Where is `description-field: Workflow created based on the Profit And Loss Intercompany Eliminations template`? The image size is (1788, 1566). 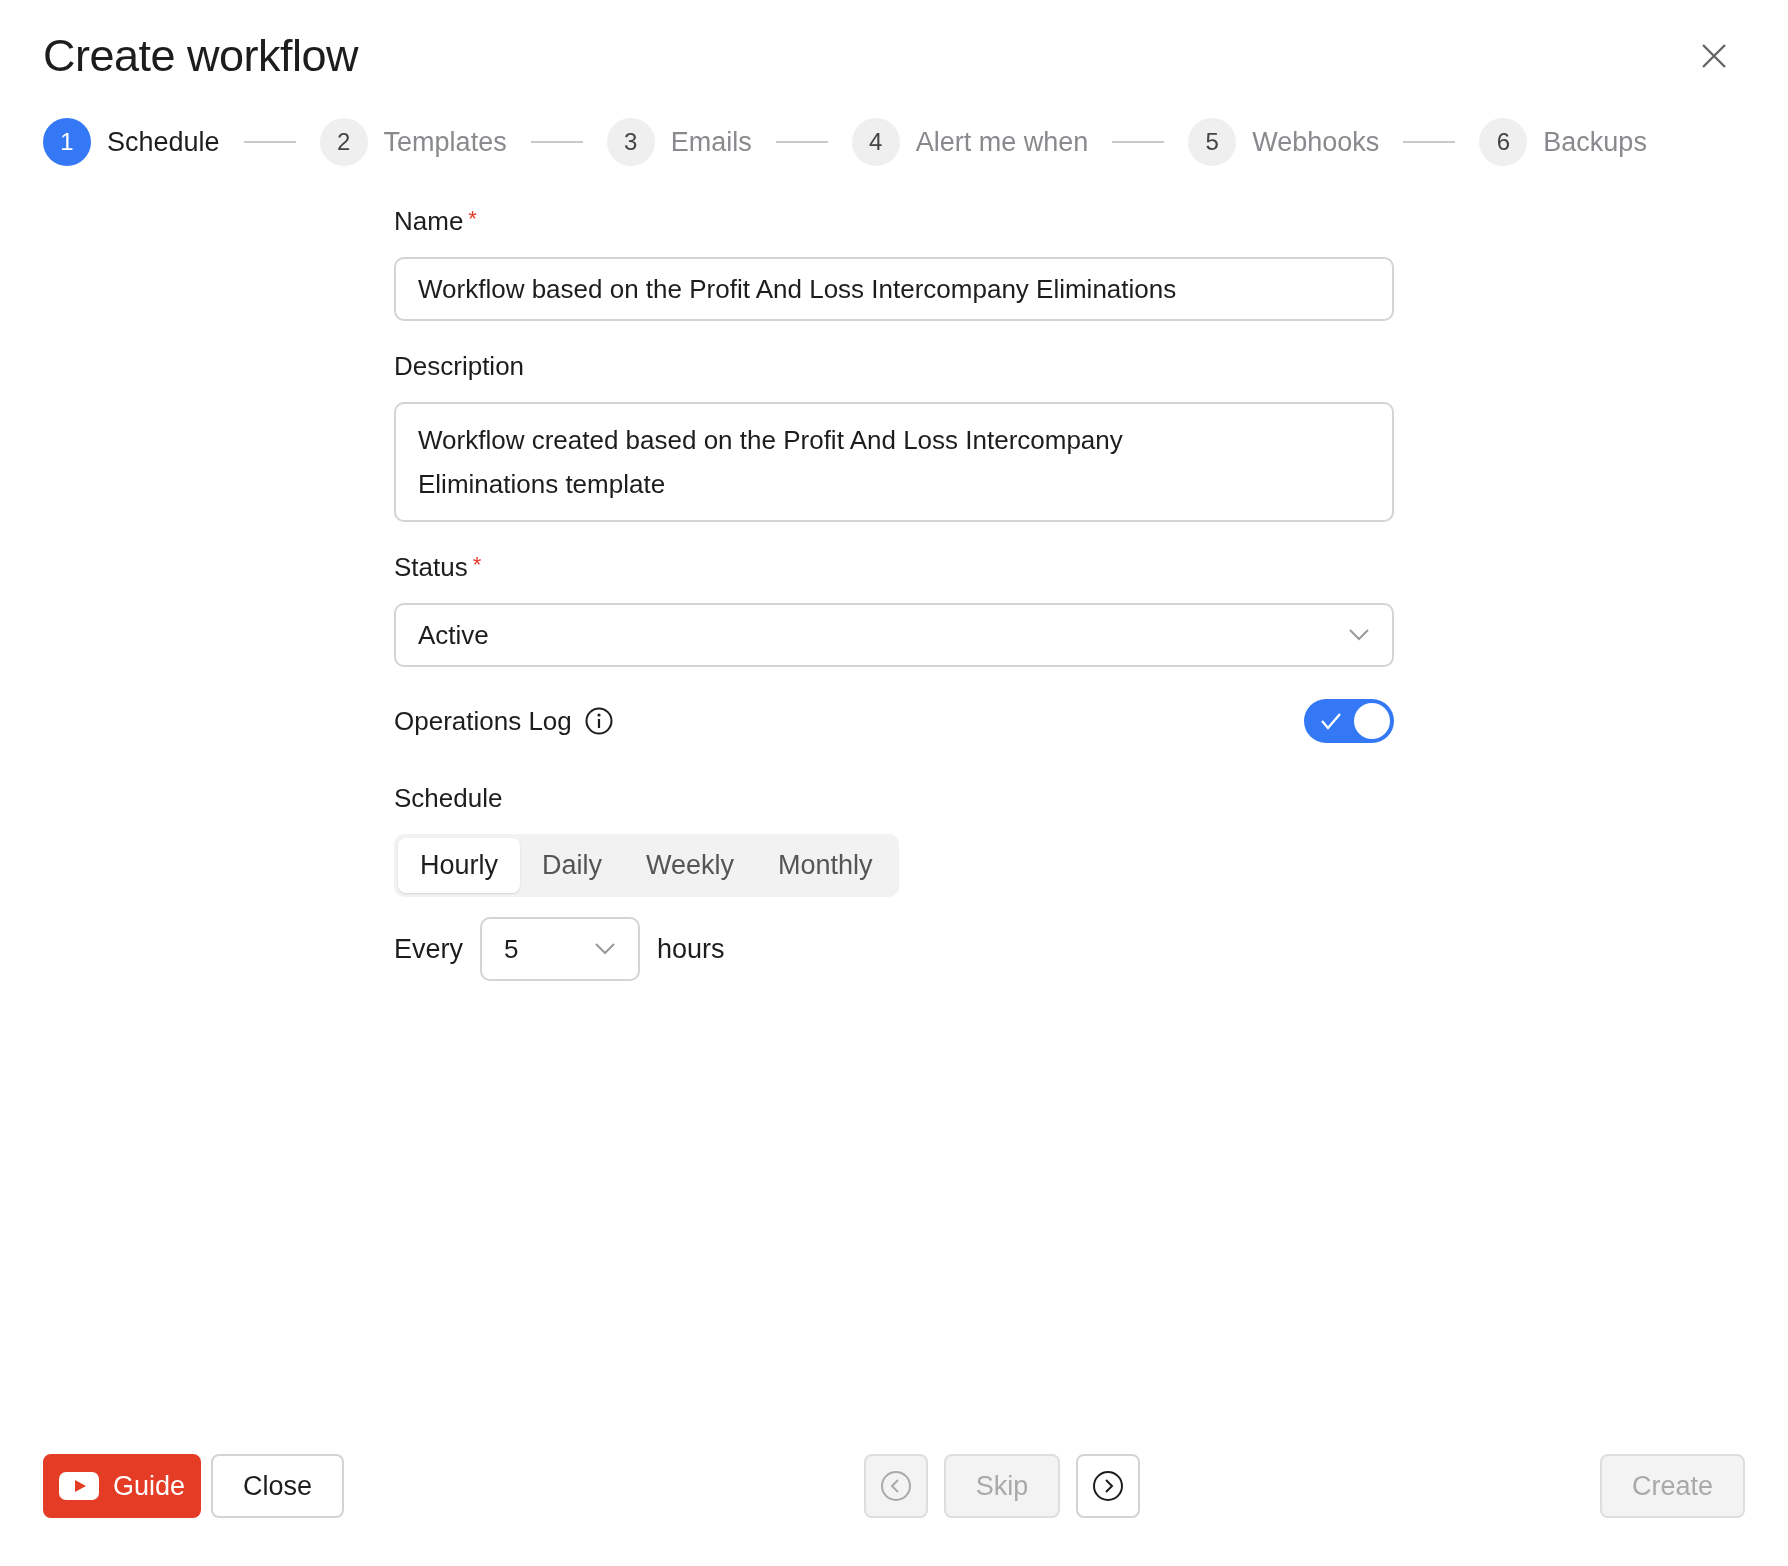 description-field: Workflow created based on the Profit And Loss Intercompany Eliminations template is located at coordinates (894, 462).